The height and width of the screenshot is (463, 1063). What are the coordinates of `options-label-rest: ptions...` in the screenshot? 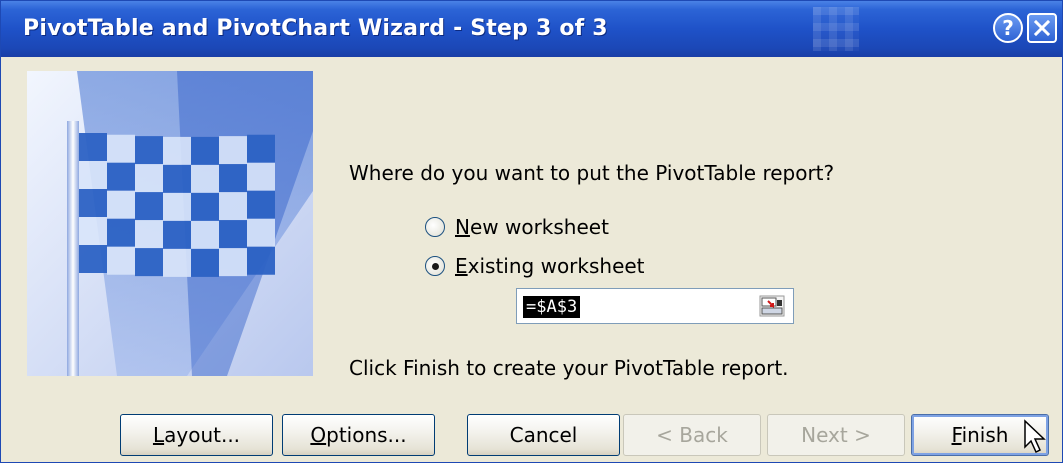 It's located at (366, 435).